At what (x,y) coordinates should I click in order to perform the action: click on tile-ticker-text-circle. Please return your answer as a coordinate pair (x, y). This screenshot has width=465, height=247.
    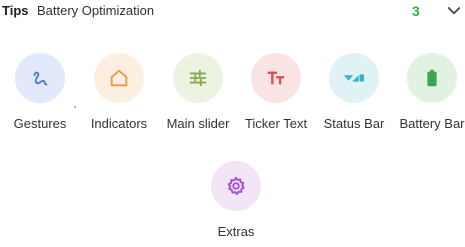
    Looking at the image, I should click on (276, 78).